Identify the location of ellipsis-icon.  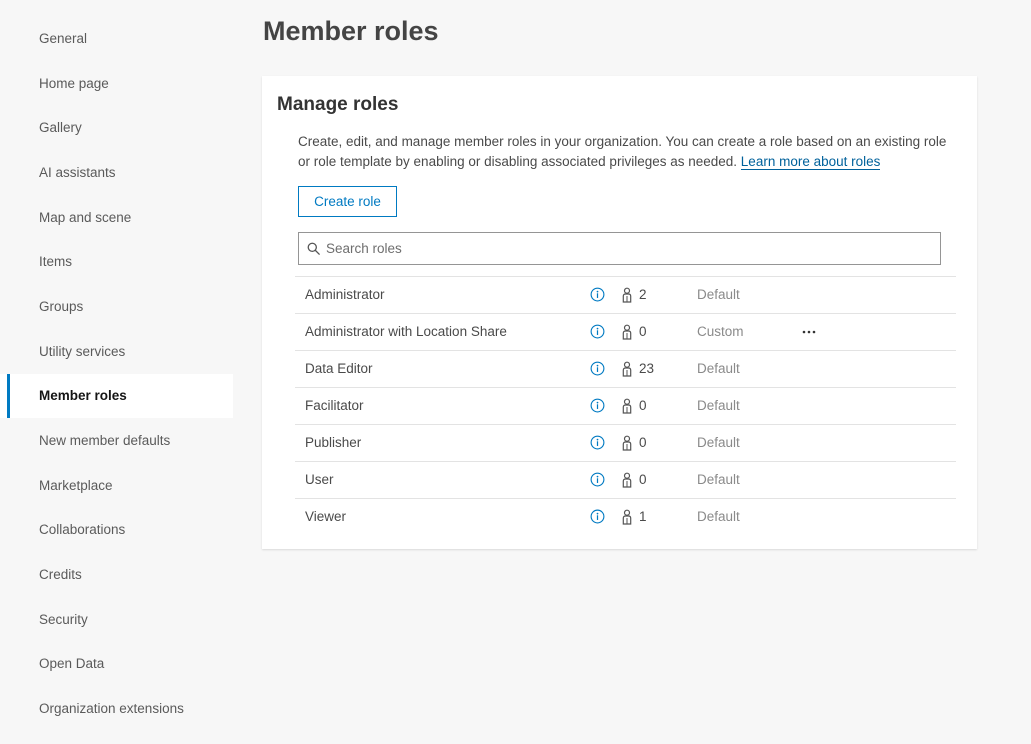
(809, 332).